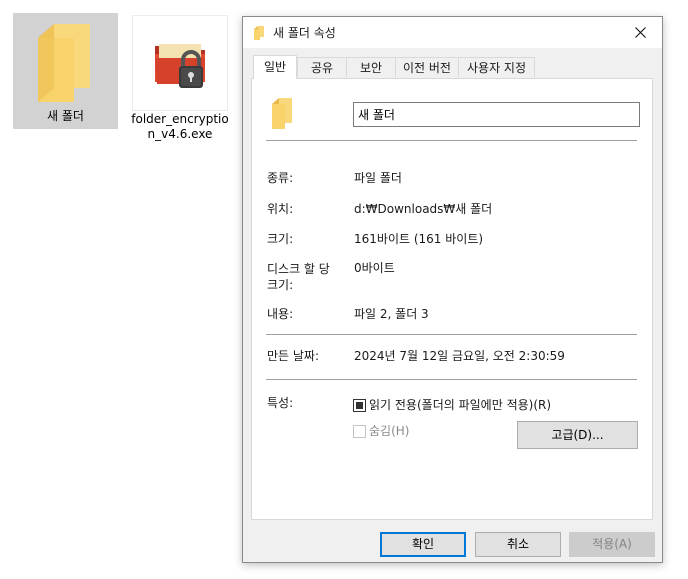 The width and height of the screenshot is (688, 579). I want to click on encrypted-folder-icon, so click(180, 66).